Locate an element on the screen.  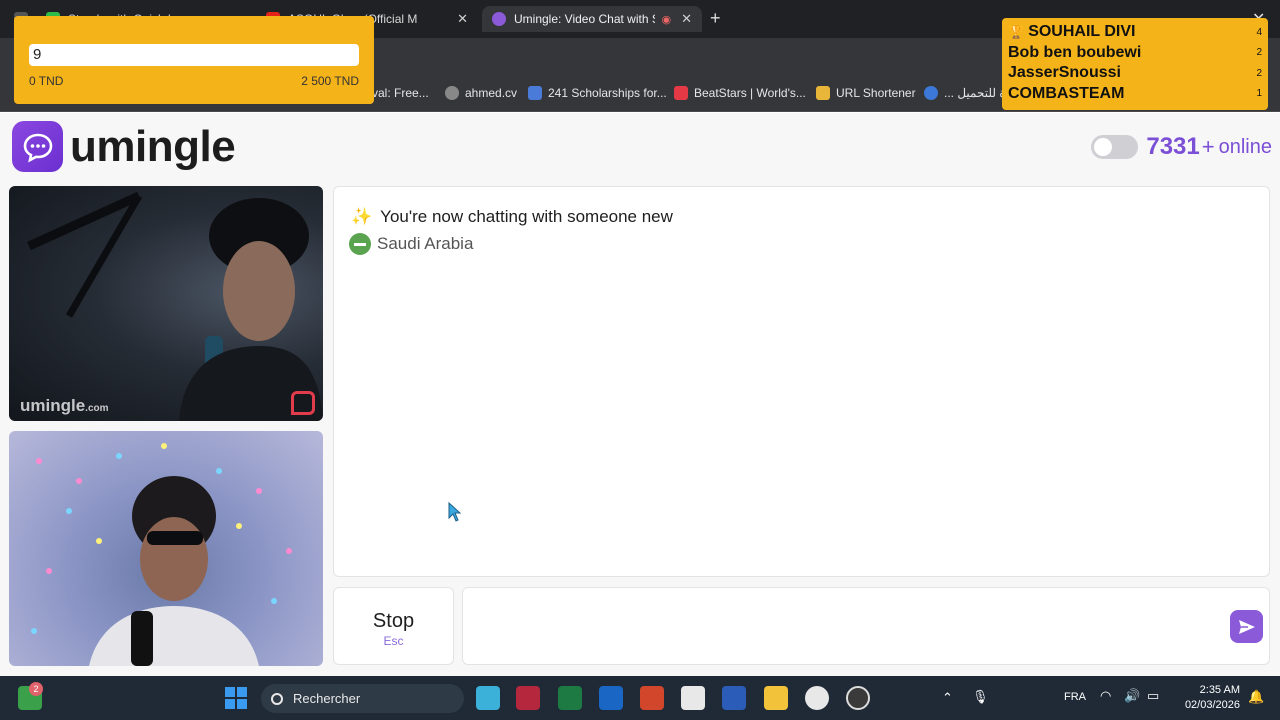
clock-date: 02/03/2026 is located at coordinates (1212, 705).